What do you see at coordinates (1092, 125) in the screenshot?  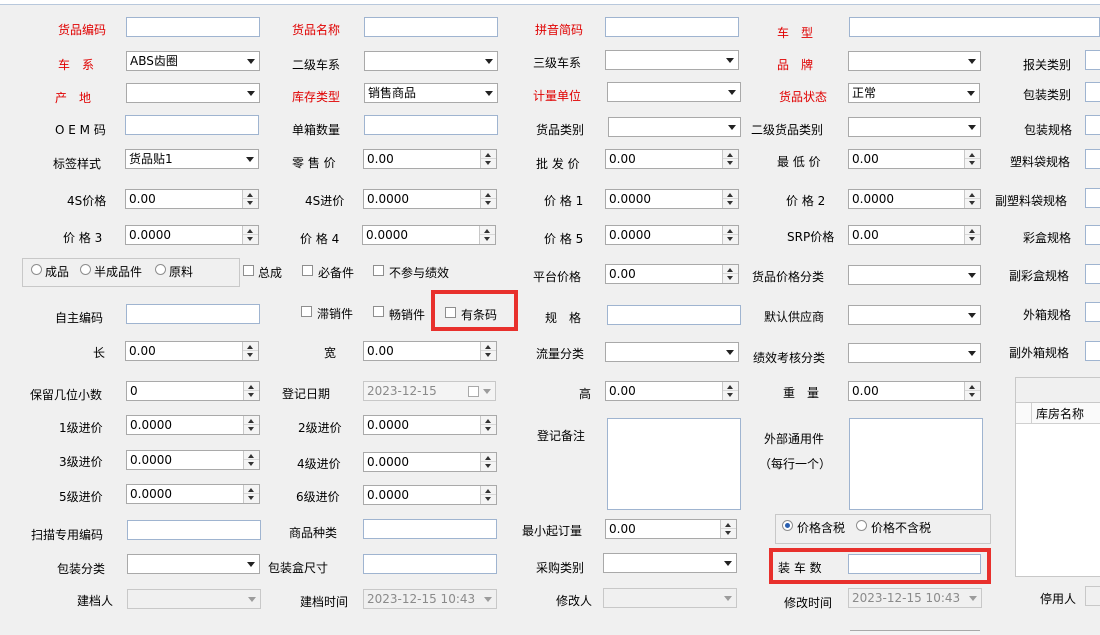 I see `pack-spec-input` at bounding box center [1092, 125].